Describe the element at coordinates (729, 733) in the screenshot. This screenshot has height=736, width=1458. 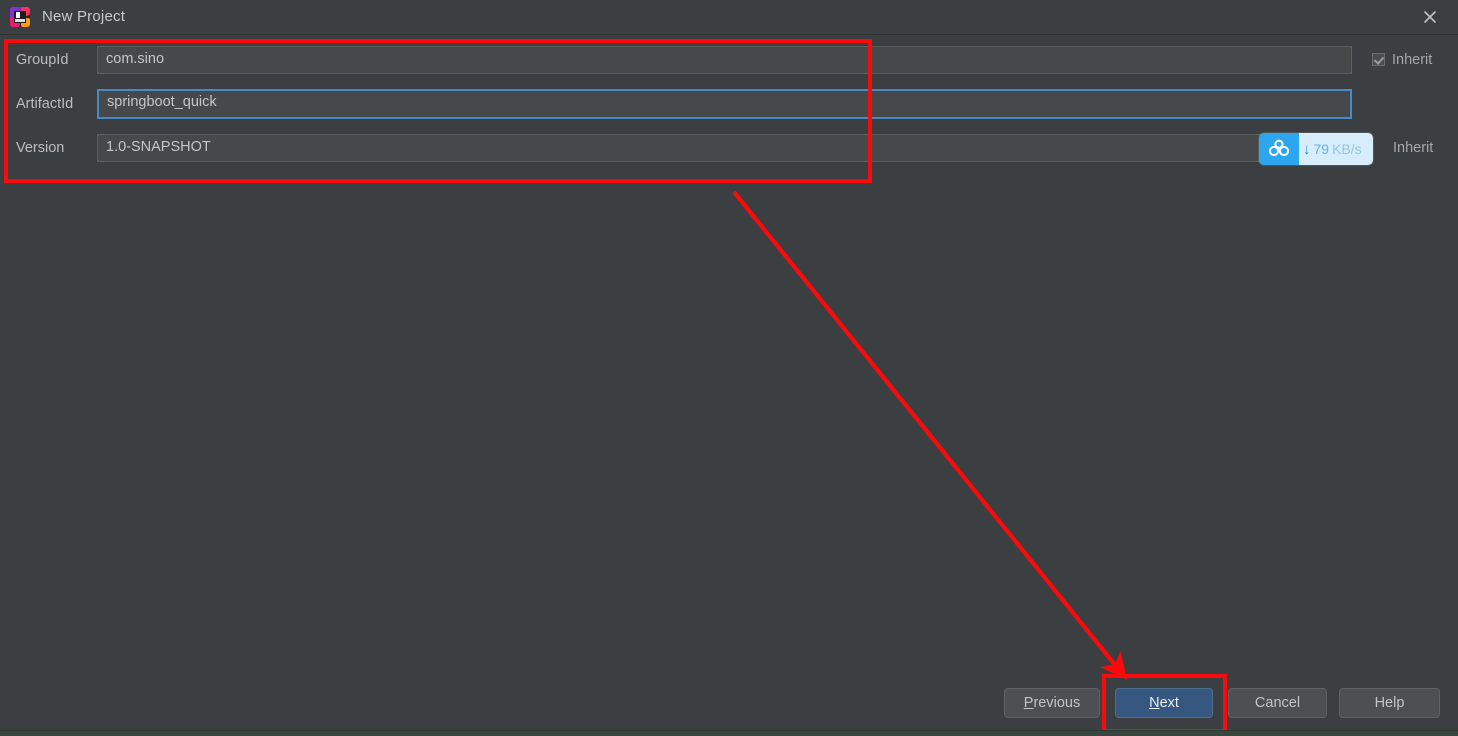
I see `bottom-strip` at that location.